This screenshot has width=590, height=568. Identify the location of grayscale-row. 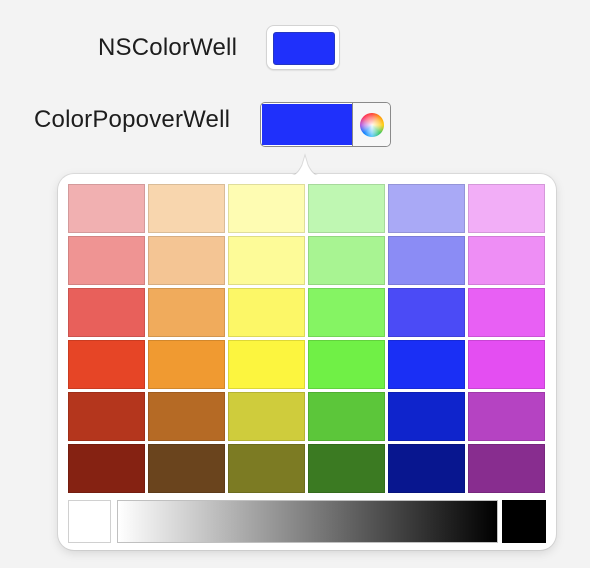
(307, 521).